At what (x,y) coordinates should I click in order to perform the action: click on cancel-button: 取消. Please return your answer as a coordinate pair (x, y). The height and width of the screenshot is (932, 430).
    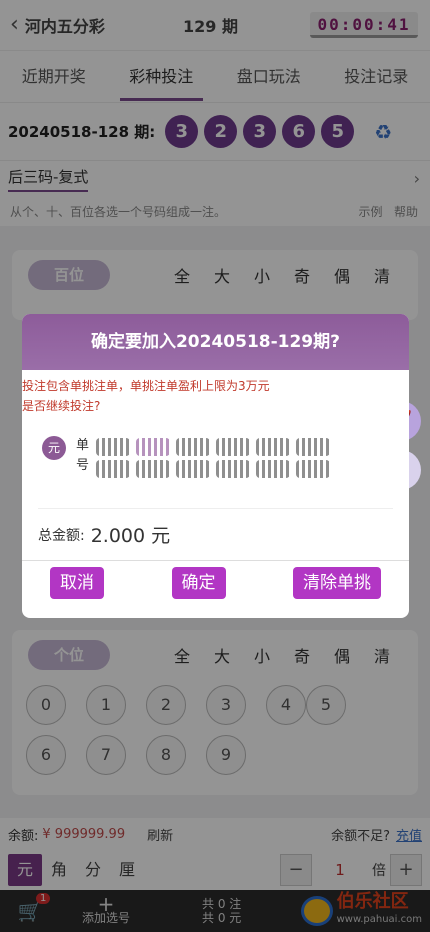
    Looking at the image, I should click on (77, 582).